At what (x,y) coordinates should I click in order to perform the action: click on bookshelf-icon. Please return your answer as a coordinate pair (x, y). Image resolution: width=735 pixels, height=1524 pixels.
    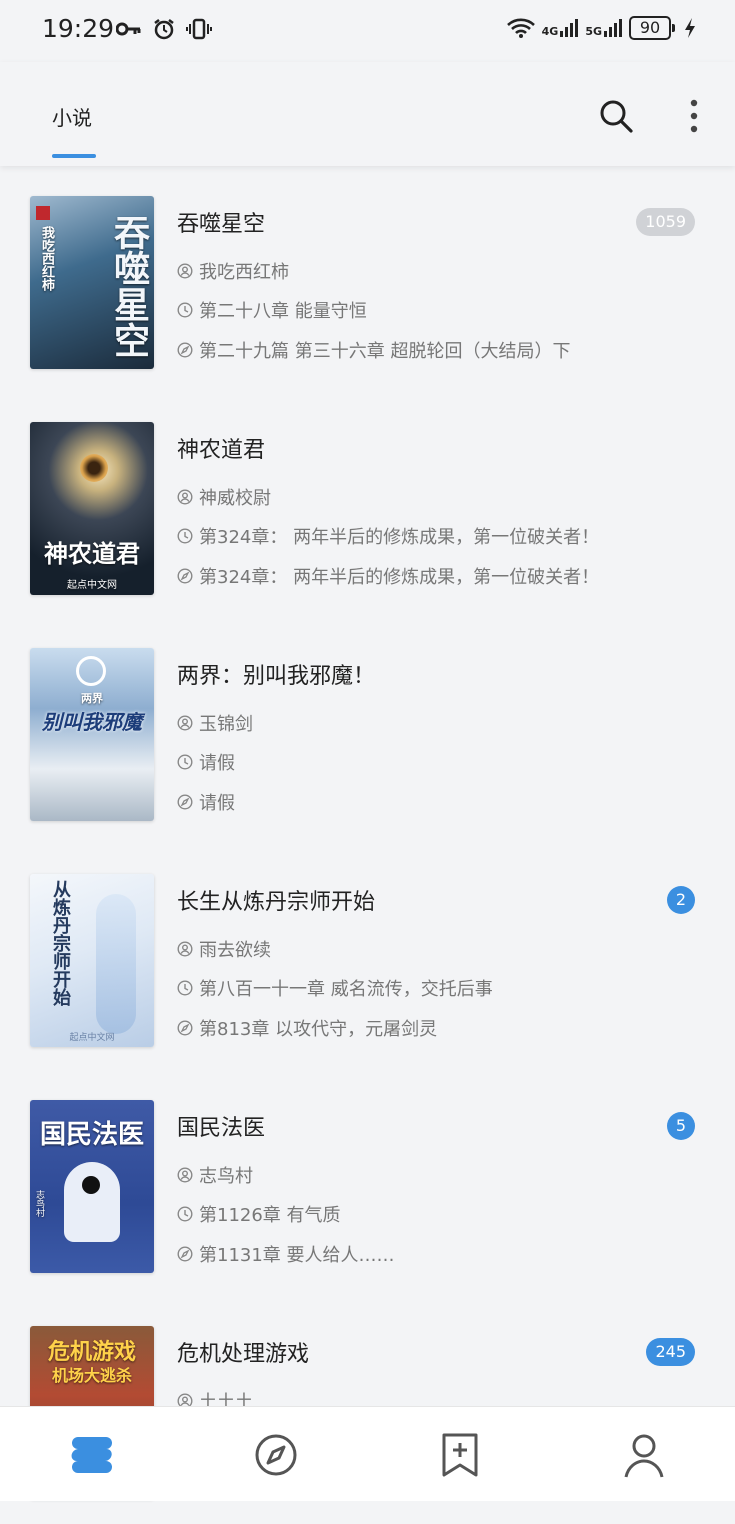
    Looking at the image, I should click on (91, 1455).